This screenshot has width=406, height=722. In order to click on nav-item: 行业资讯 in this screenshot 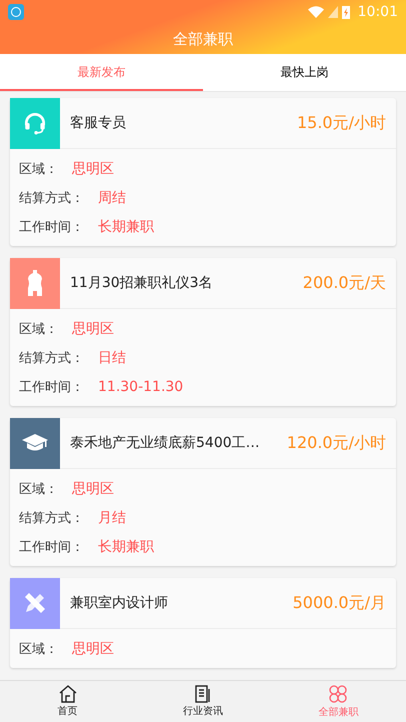, I will do `click(203, 701)`.